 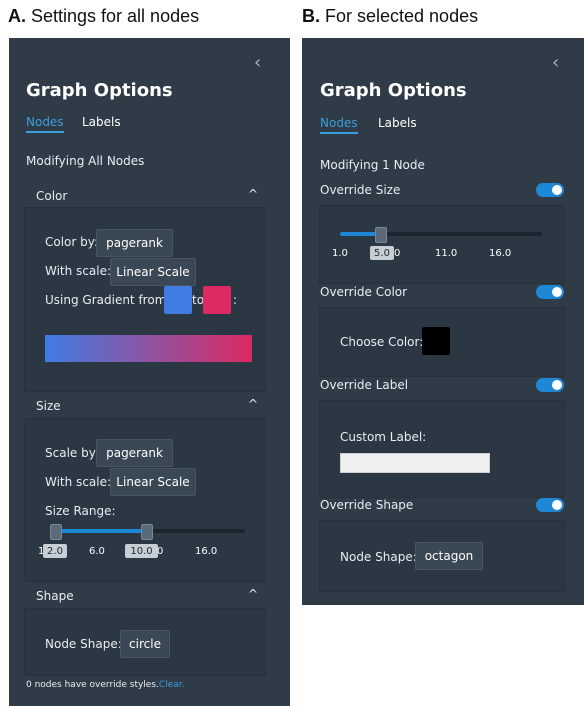 I want to click on color-by-select: pagerank, so click(x=134, y=243).